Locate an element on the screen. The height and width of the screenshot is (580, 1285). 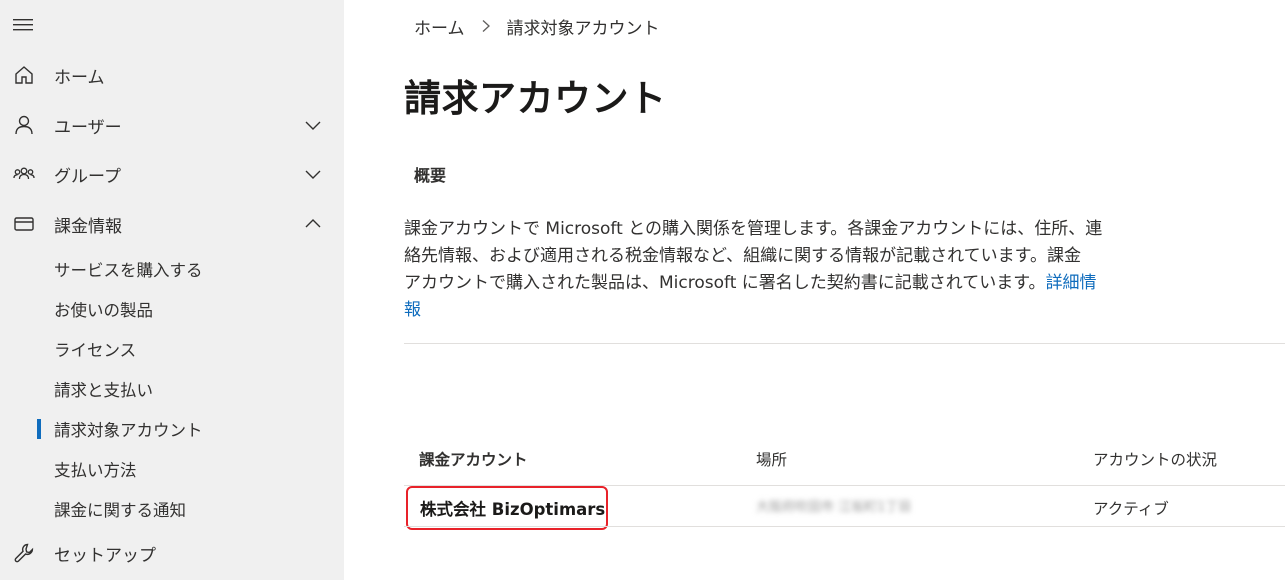
nav-item-users: ユーザー is located at coordinates (172, 125).